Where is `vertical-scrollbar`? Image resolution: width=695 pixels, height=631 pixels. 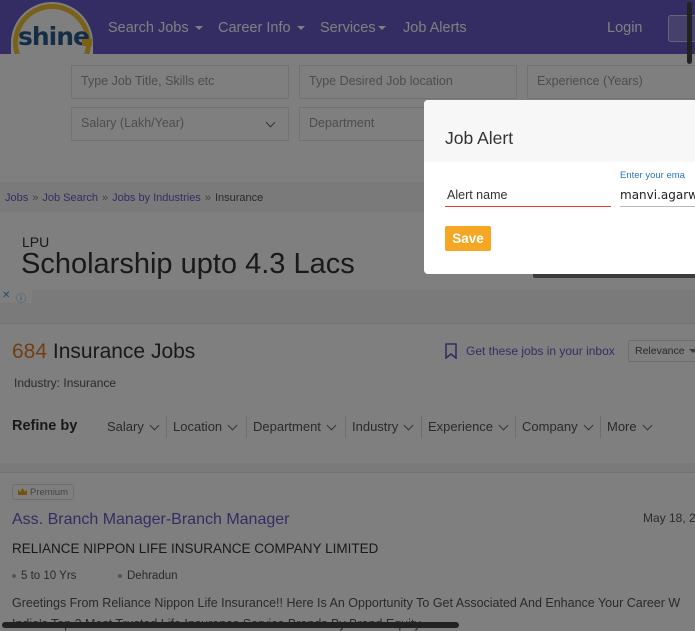
vertical-scrollbar is located at coordinates (689, 33).